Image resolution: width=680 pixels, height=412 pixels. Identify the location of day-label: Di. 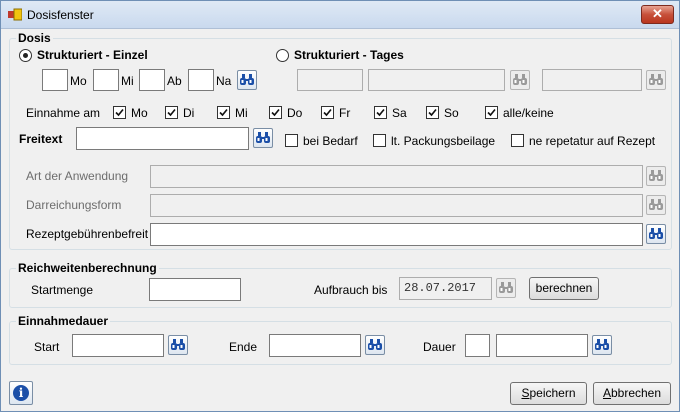
(189, 113).